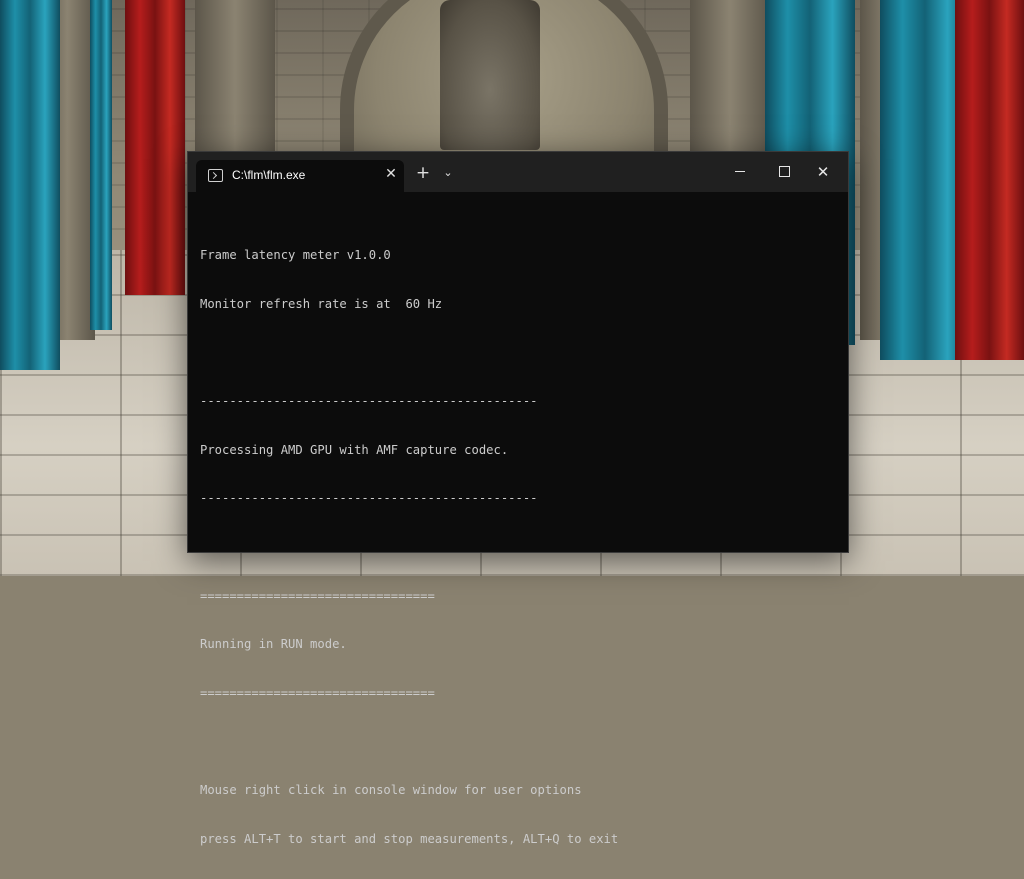  What do you see at coordinates (518, 172) in the screenshot?
I see `title-bar: C:\flm\flm.exe ✕ + ⌄ ✕` at bounding box center [518, 172].